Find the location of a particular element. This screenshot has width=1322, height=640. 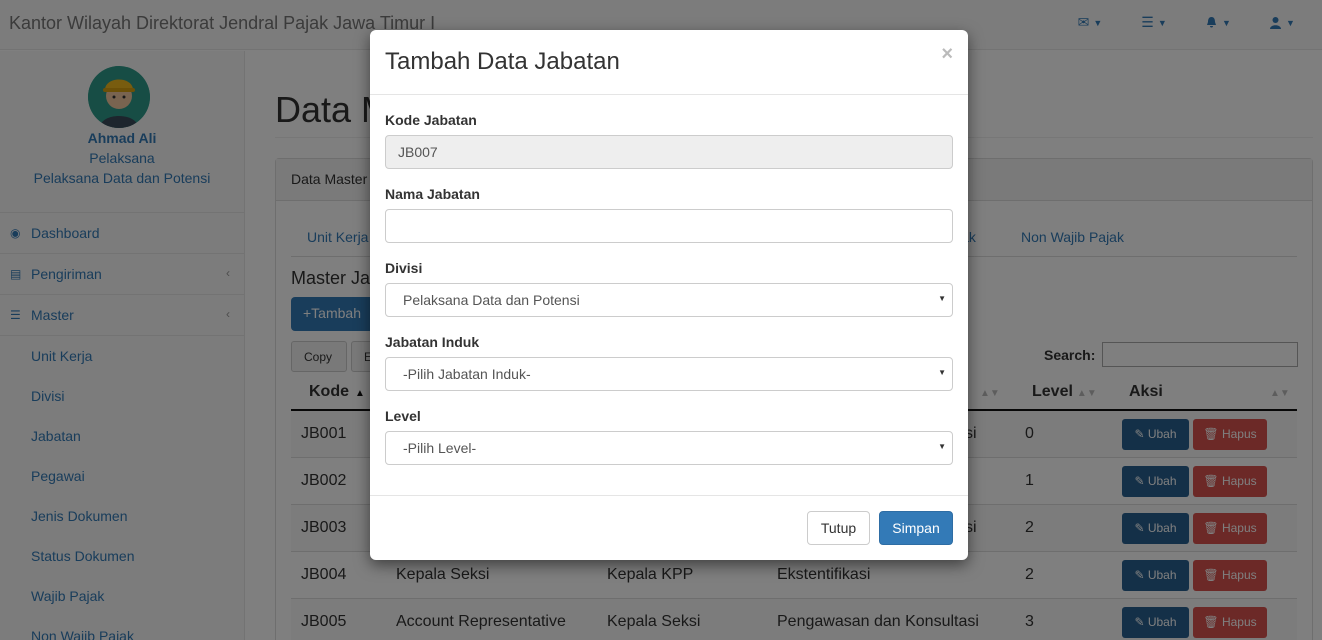

save-button: Simpan is located at coordinates (916, 528).